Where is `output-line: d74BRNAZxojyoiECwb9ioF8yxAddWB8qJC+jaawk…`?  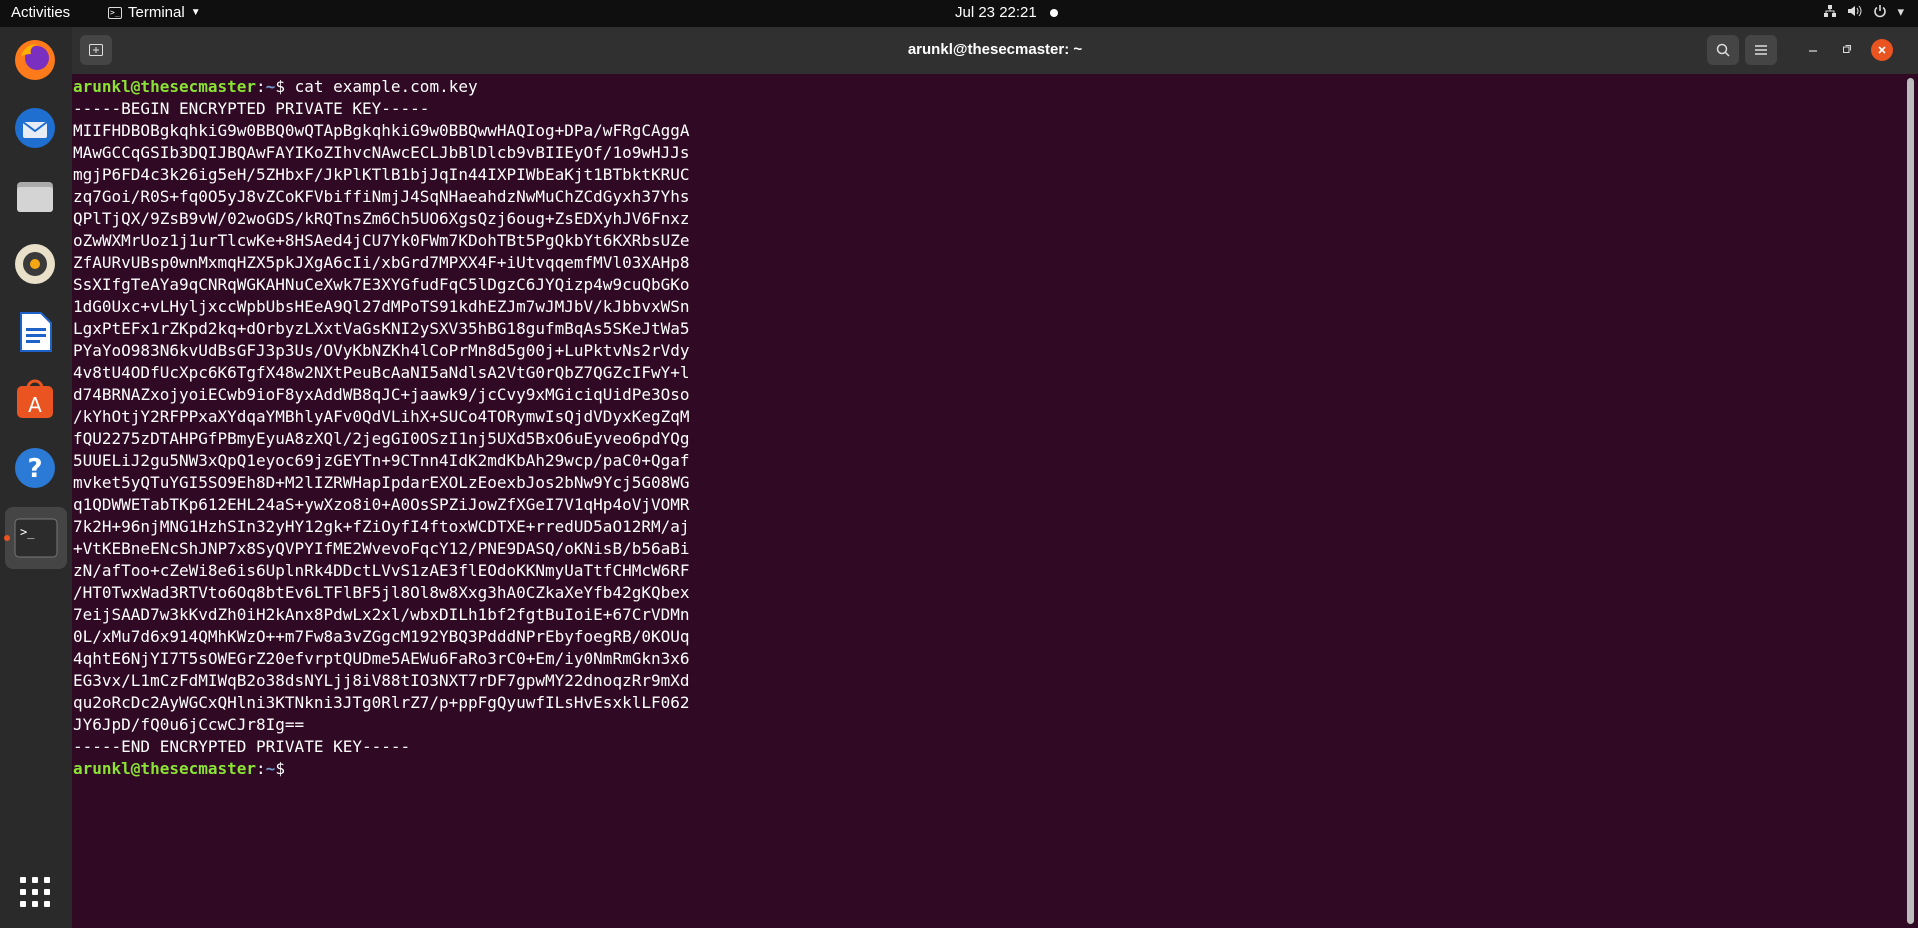
output-line: d74BRNAZxojyoiECwb9ioF8yxAddWB8qJC+jaawk… is located at coordinates (381, 394).